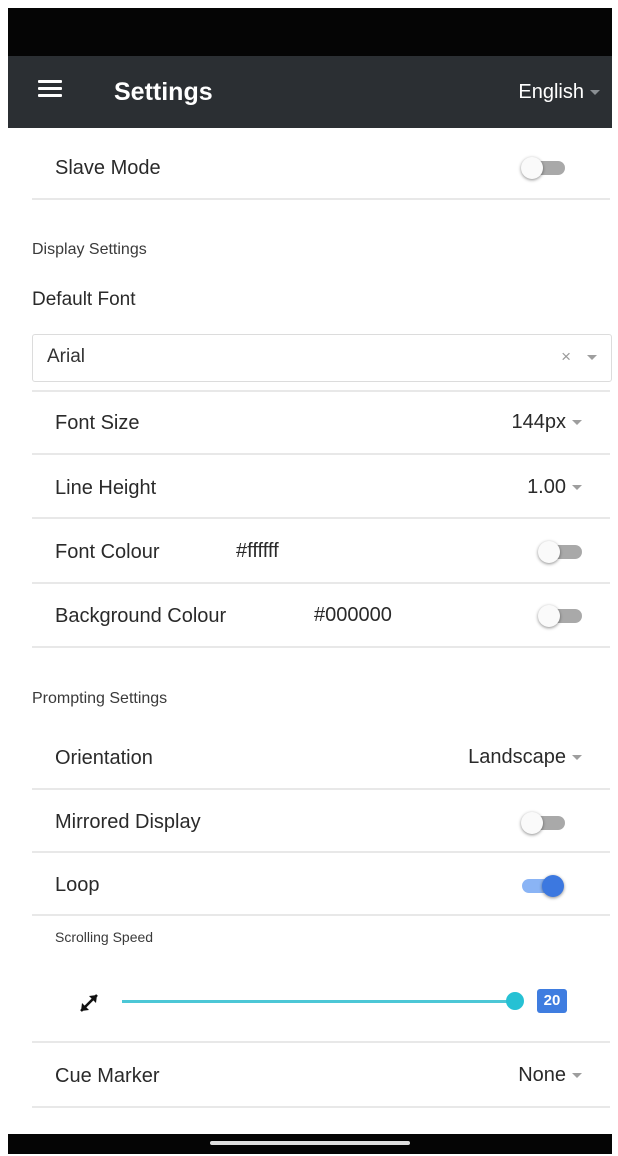  What do you see at coordinates (128, 822) in the screenshot?
I see `mirrored-display-label: Mirrored Display` at bounding box center [128, 822].